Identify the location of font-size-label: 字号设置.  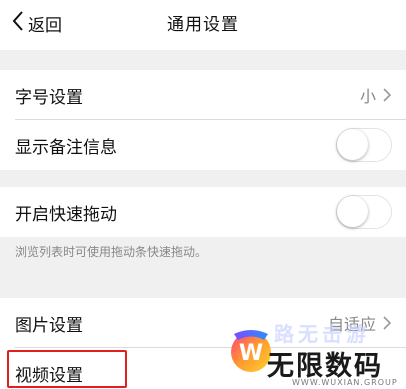
(49, 97).